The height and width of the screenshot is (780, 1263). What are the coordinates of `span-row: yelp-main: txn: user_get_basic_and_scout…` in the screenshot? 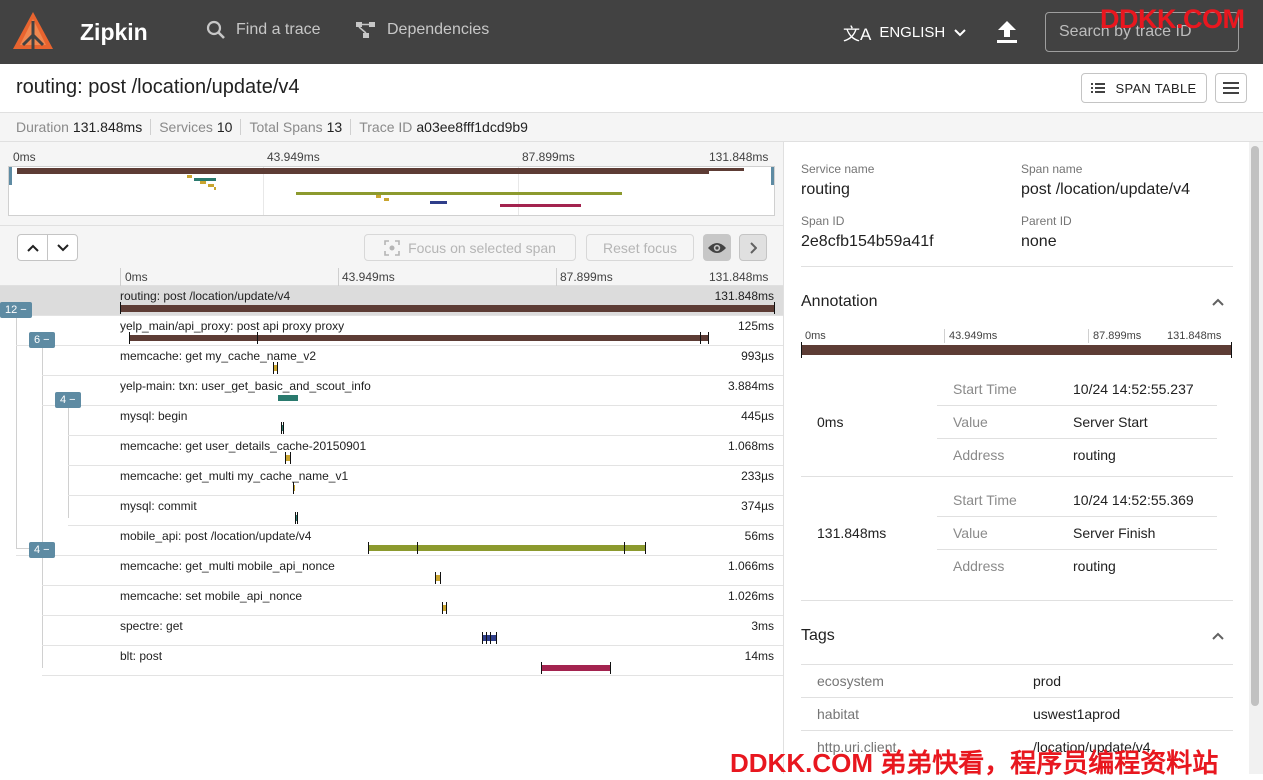 It's located at (391, 392).